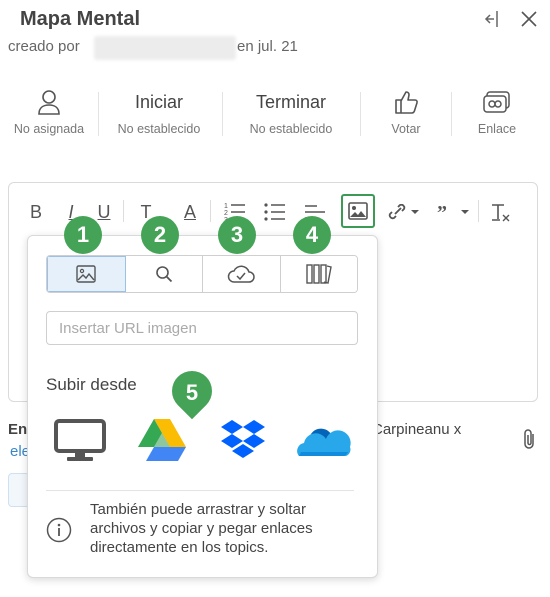 The image size is (550, 597). I want to click on insert-link-dropdown, so click(404, 212).